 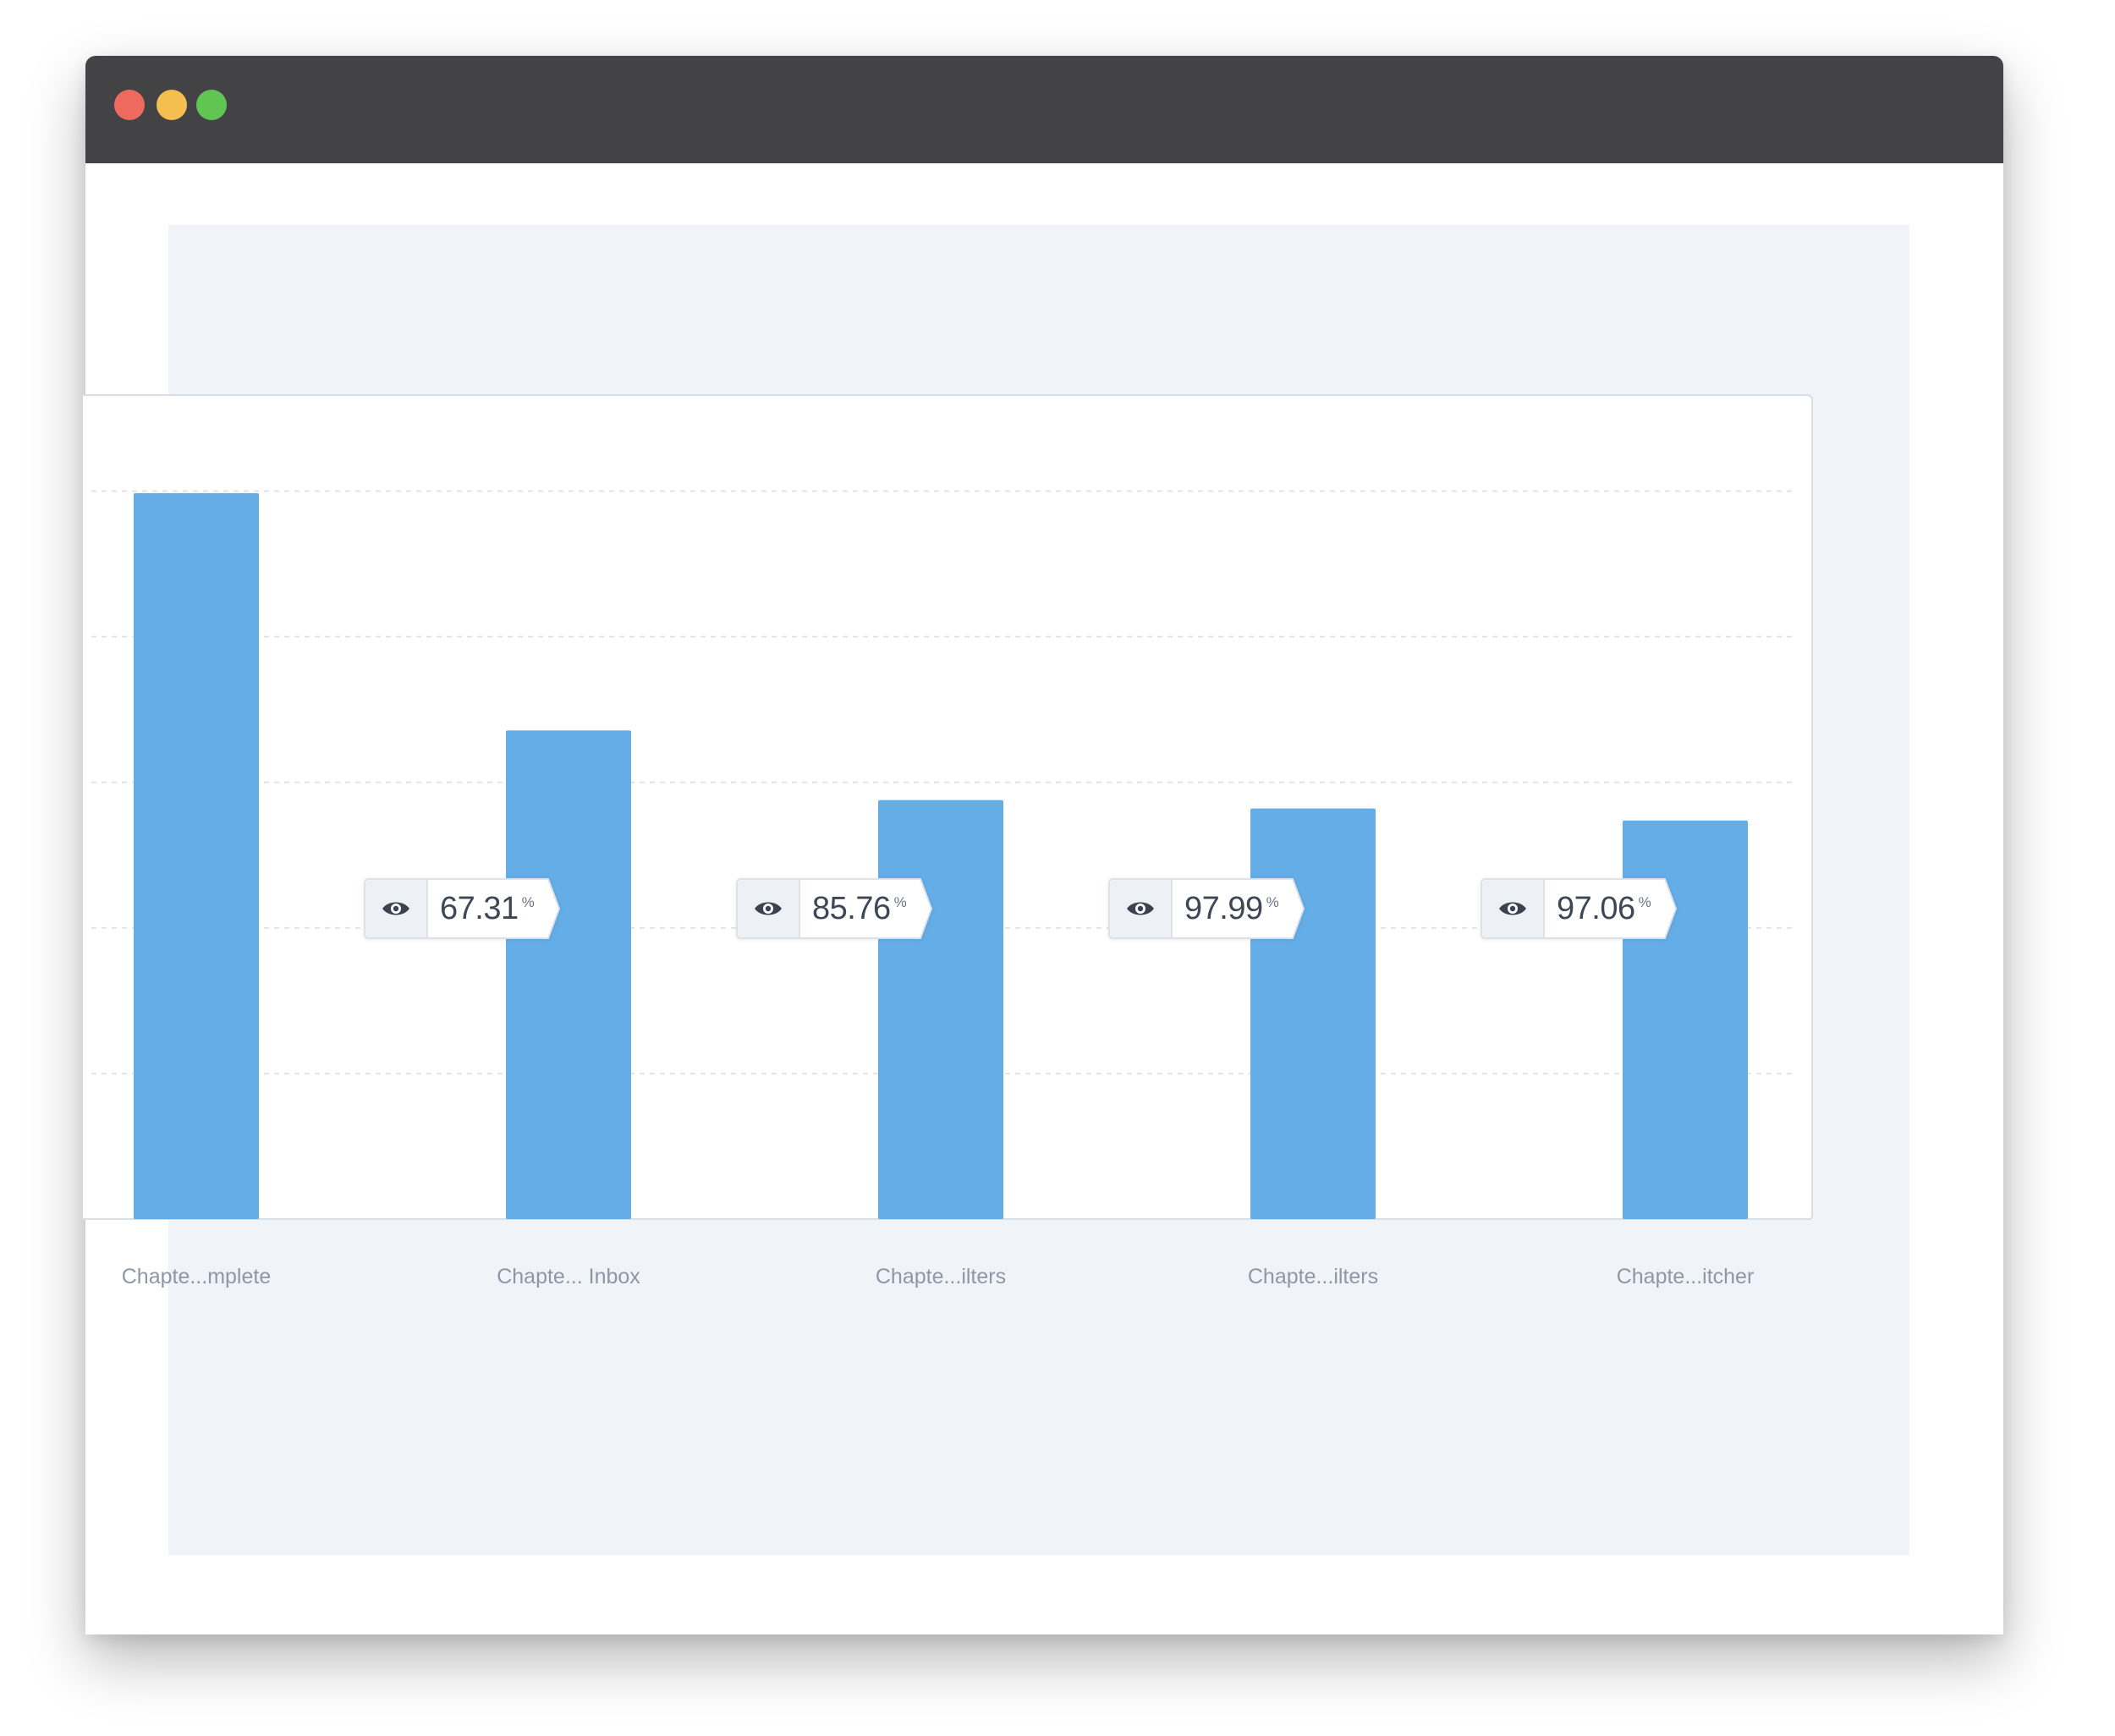 I want to click on x-tick-label: Chapte...itcher, so click(x=1685, y=1276).